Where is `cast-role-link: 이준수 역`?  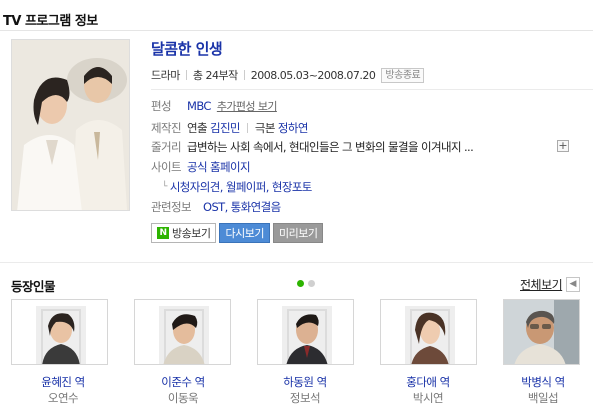 cast-role-link: 이준수 역 is located at coordinates (183, 382).